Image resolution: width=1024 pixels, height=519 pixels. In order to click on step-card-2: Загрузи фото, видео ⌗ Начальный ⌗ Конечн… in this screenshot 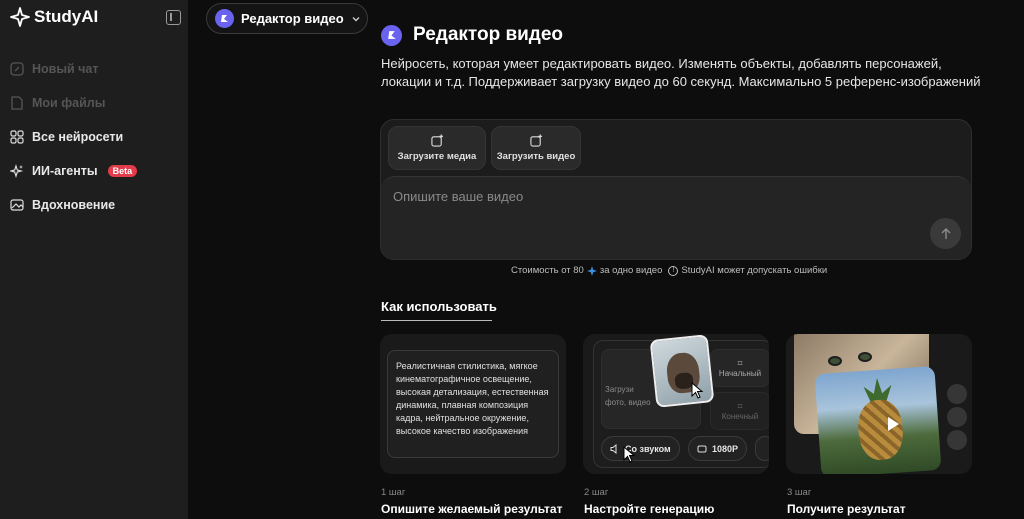, I will do `click(676, 404)`.